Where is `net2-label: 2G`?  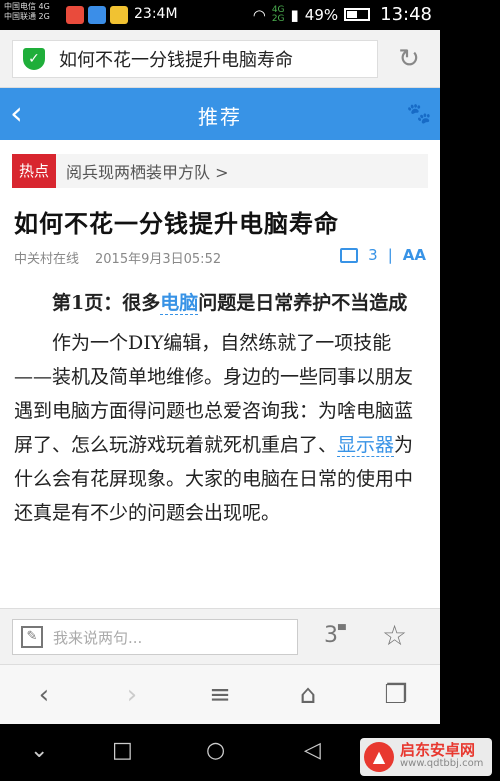
net2-label: 2G is located at coordinates (278, 18).